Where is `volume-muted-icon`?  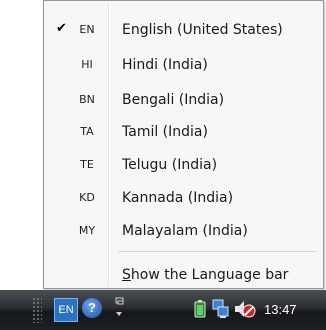
volume-muted-icon is located at coordinates (245, 309).